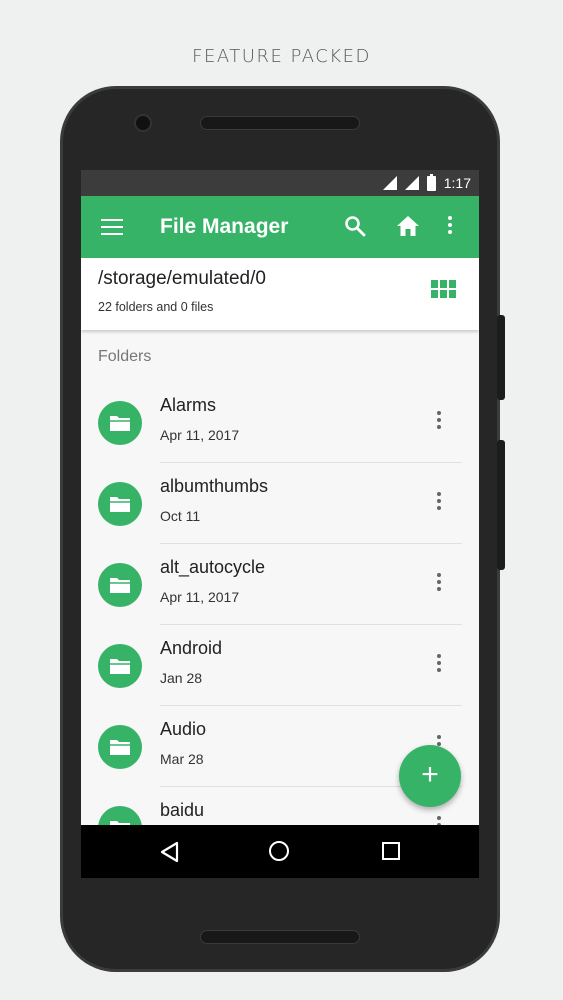 Image resolution: width=563 pixels, height=1000 pixels. Describe the element at coordinates (411, 183) in the screenshot. I see `cell-signal-icon` at that location.